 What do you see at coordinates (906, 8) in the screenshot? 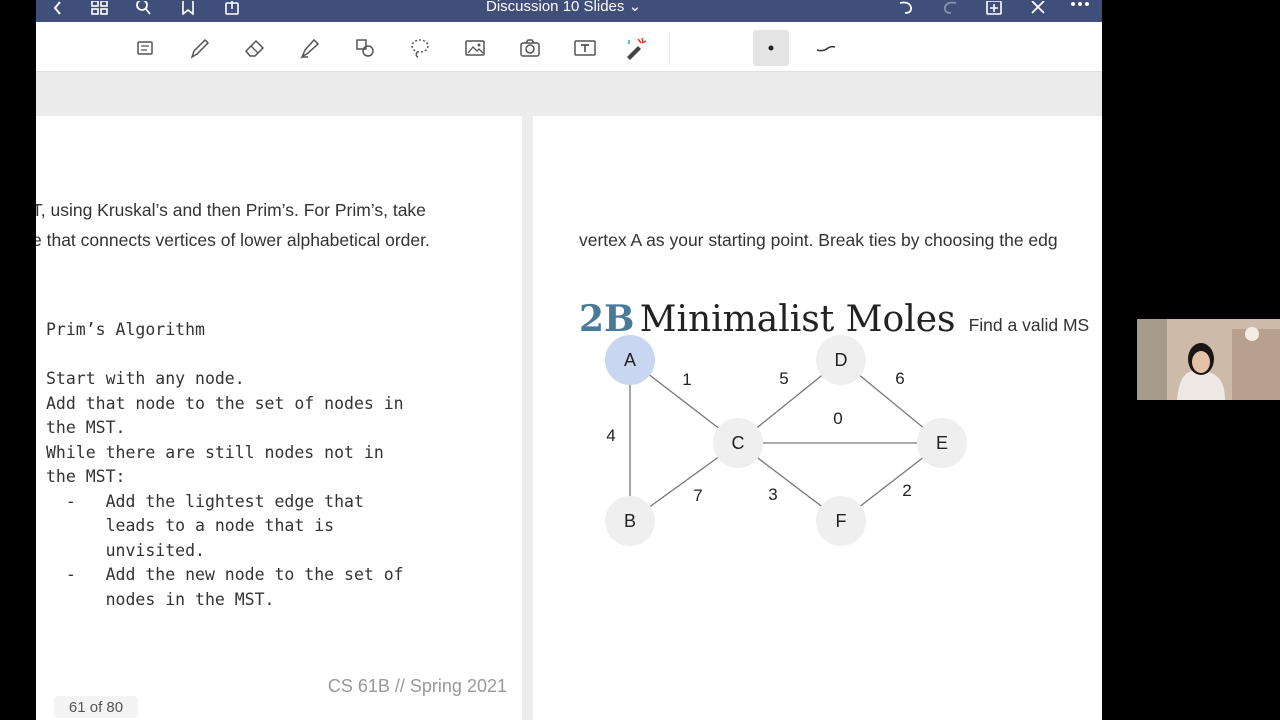
I see `undo-icon` at bounding box center [906, 8].